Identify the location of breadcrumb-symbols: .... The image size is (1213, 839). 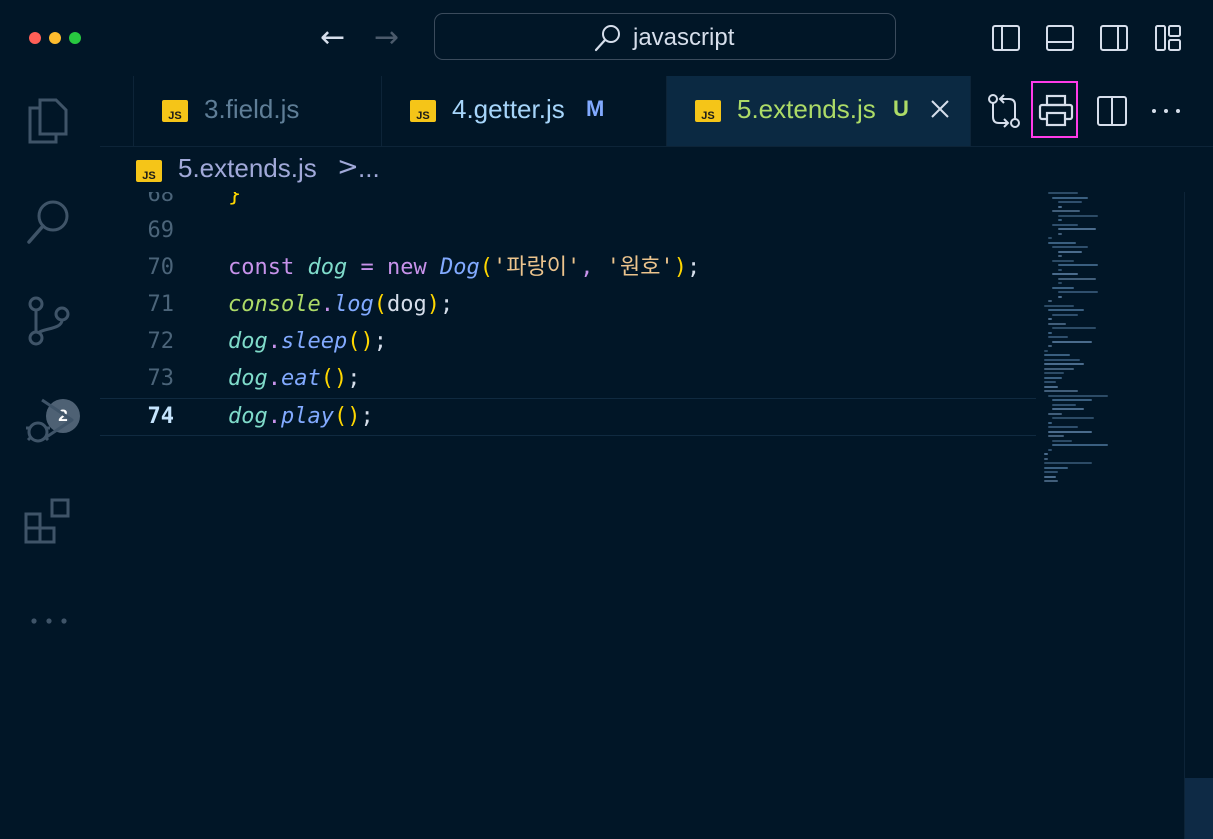
(369, 168).